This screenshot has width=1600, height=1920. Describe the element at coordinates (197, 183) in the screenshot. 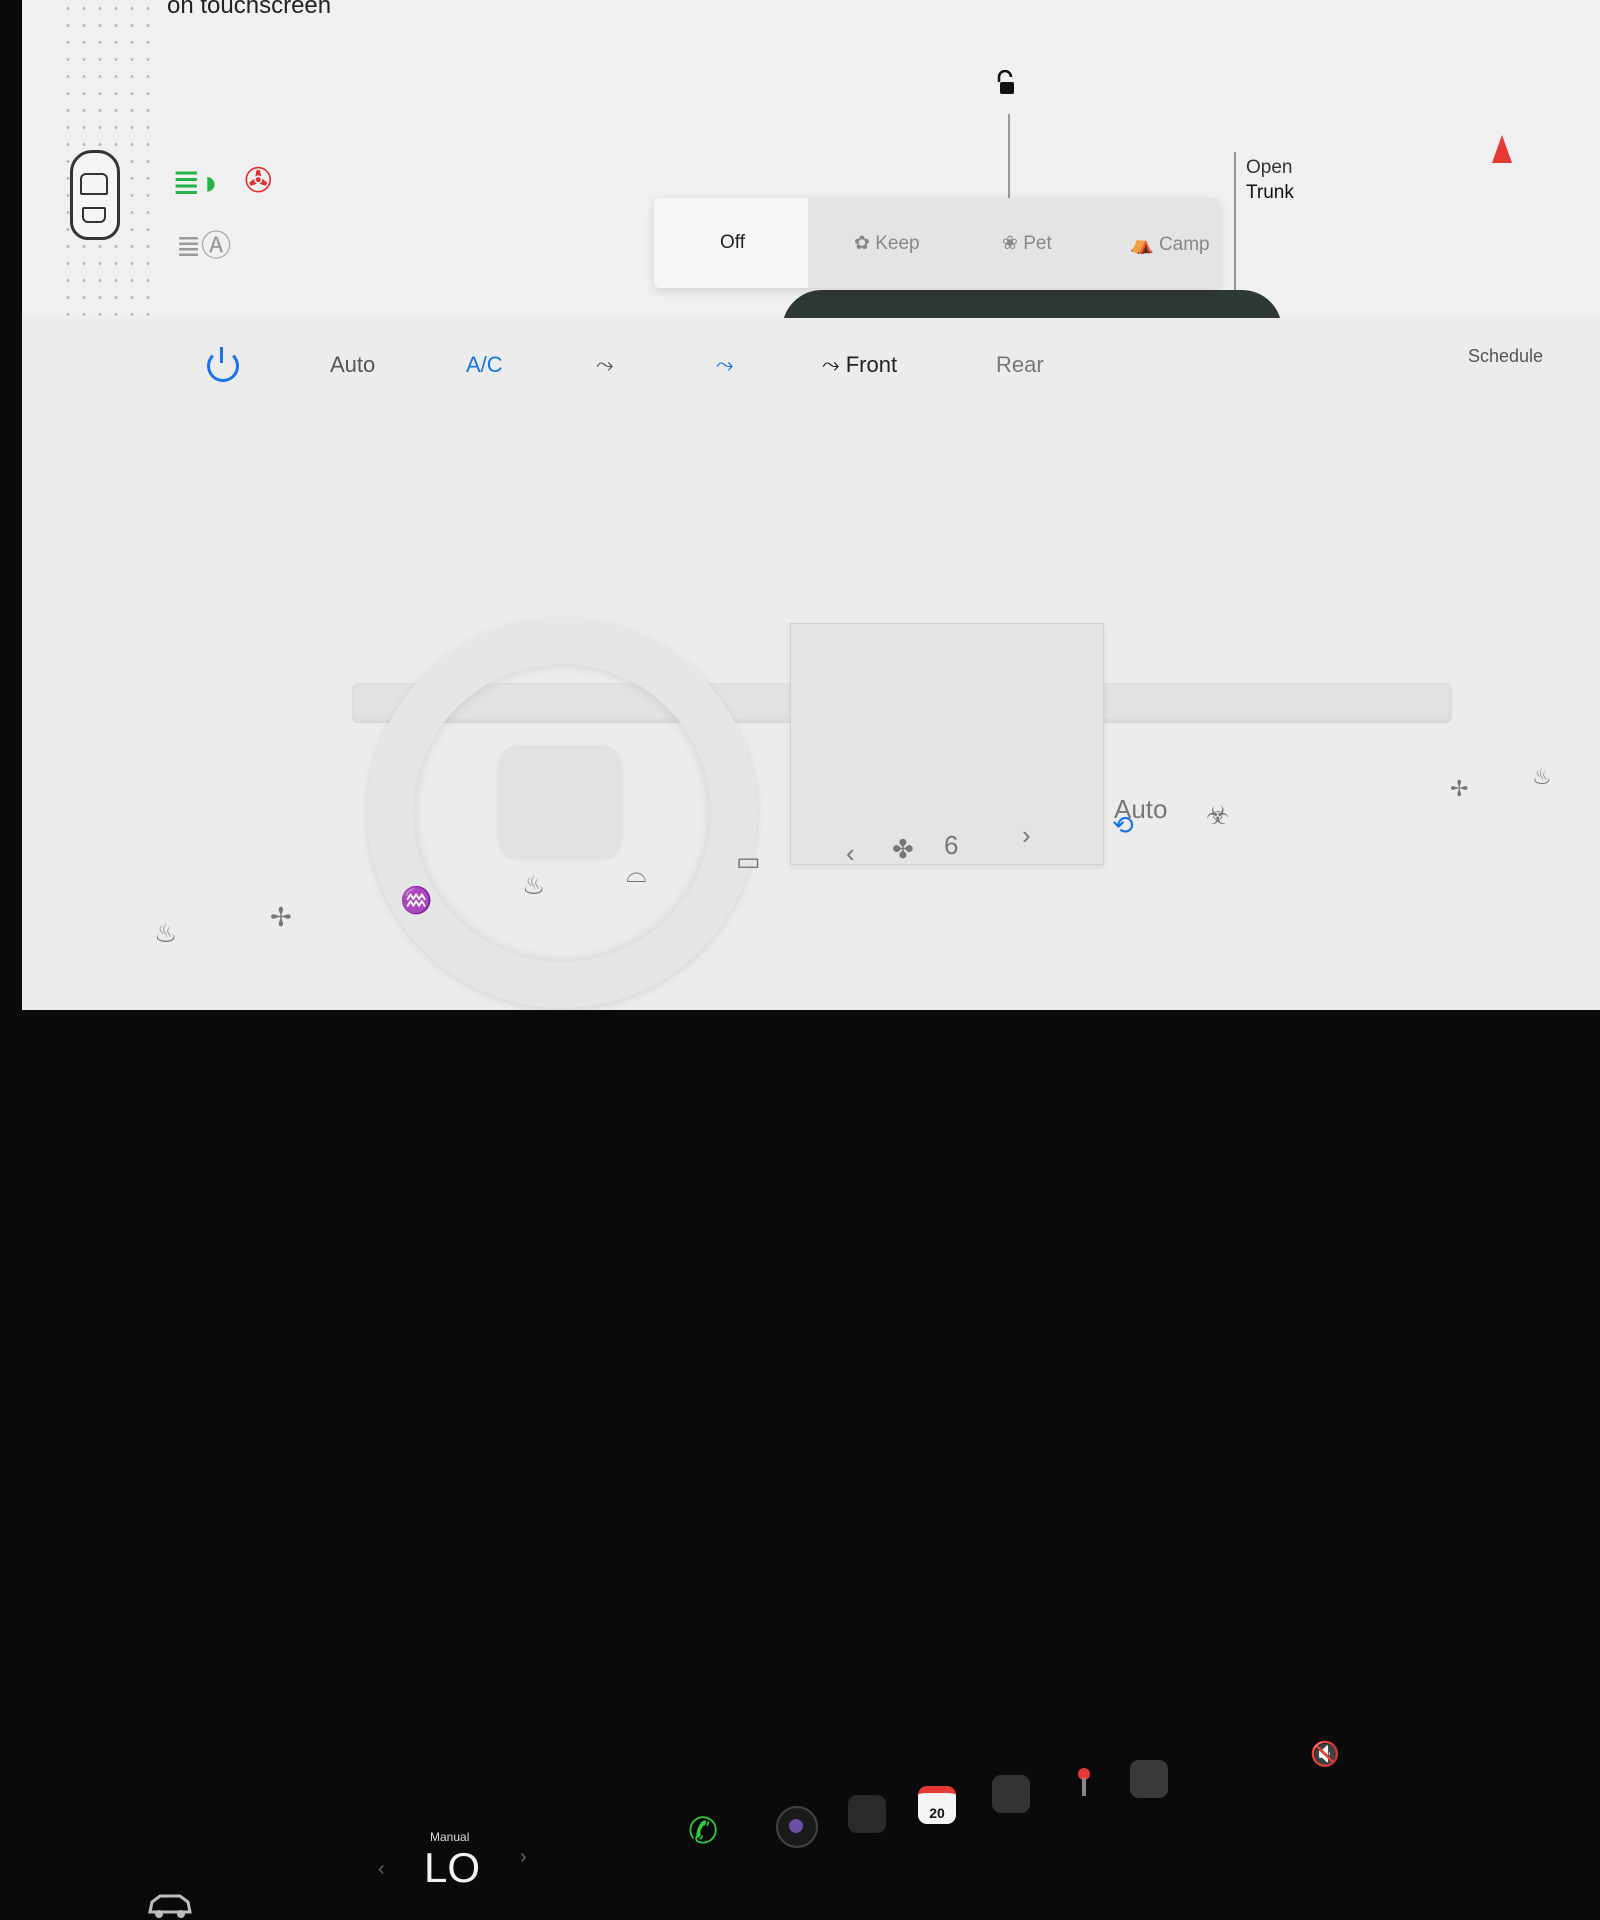

I see `headlight-icon: ≣◗` at that location.